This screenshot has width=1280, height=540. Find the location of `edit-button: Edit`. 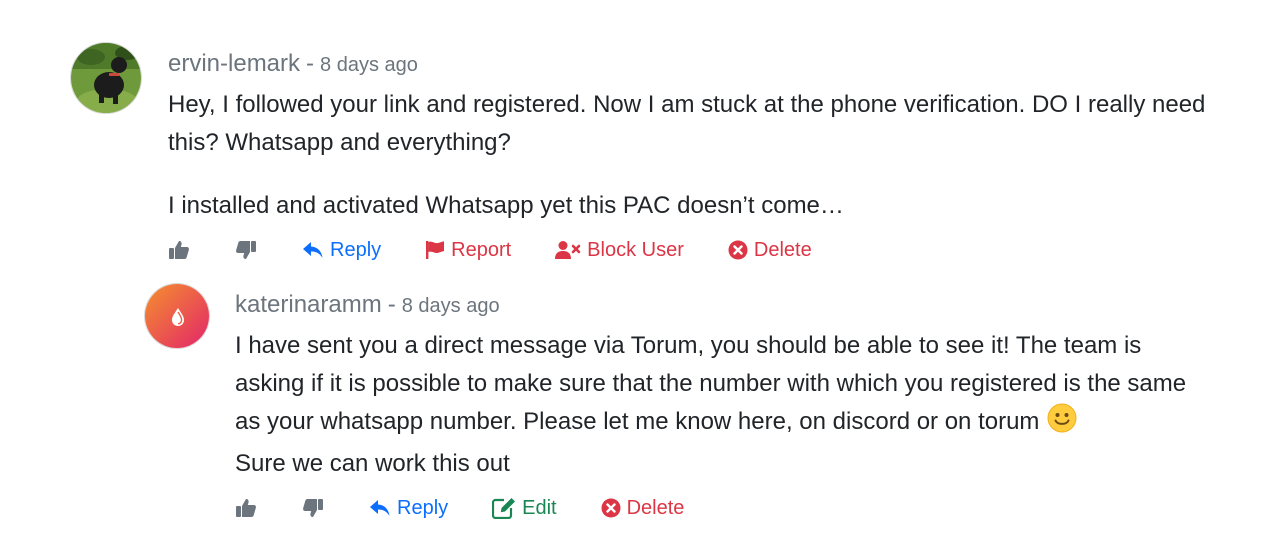

edit-button: Edit is located at coordinates (524, 508).